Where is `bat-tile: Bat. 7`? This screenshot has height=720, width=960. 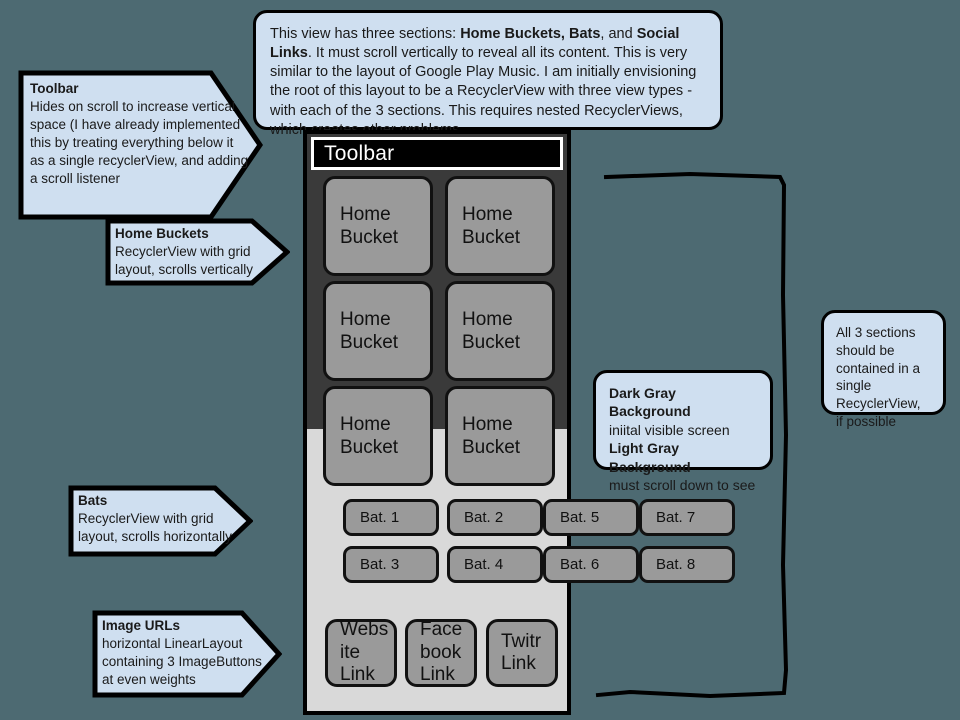 bat-tile: Bat. 7 is located at coordinates (687, 517).